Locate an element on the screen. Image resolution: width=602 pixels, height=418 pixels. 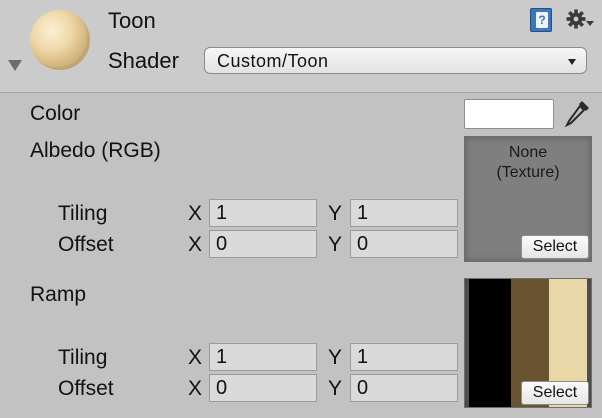
shader-label: Shader is located at coordinates (143, 60).